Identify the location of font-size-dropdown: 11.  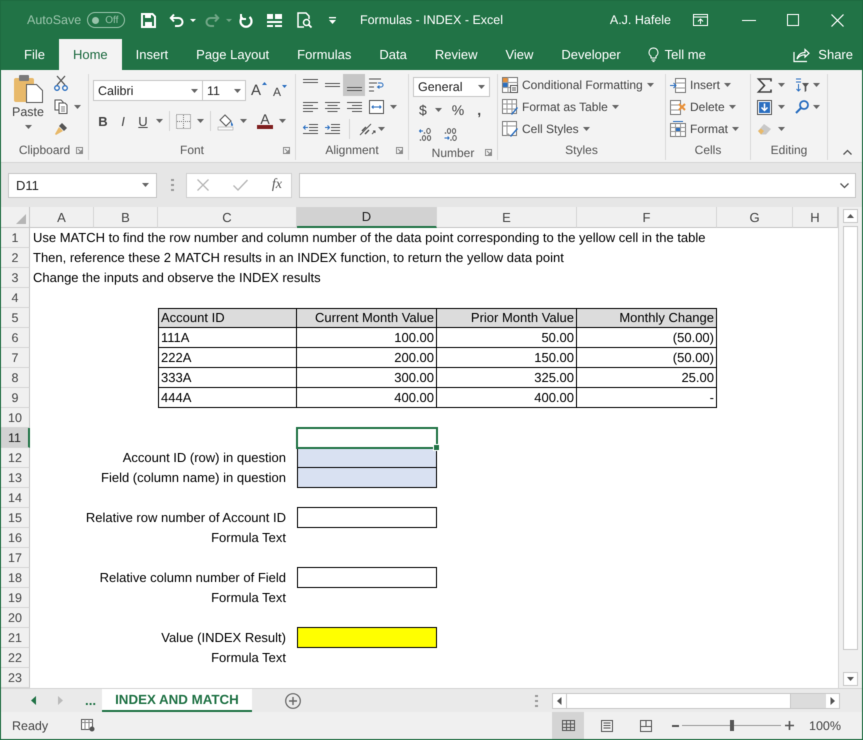
(224, 90).